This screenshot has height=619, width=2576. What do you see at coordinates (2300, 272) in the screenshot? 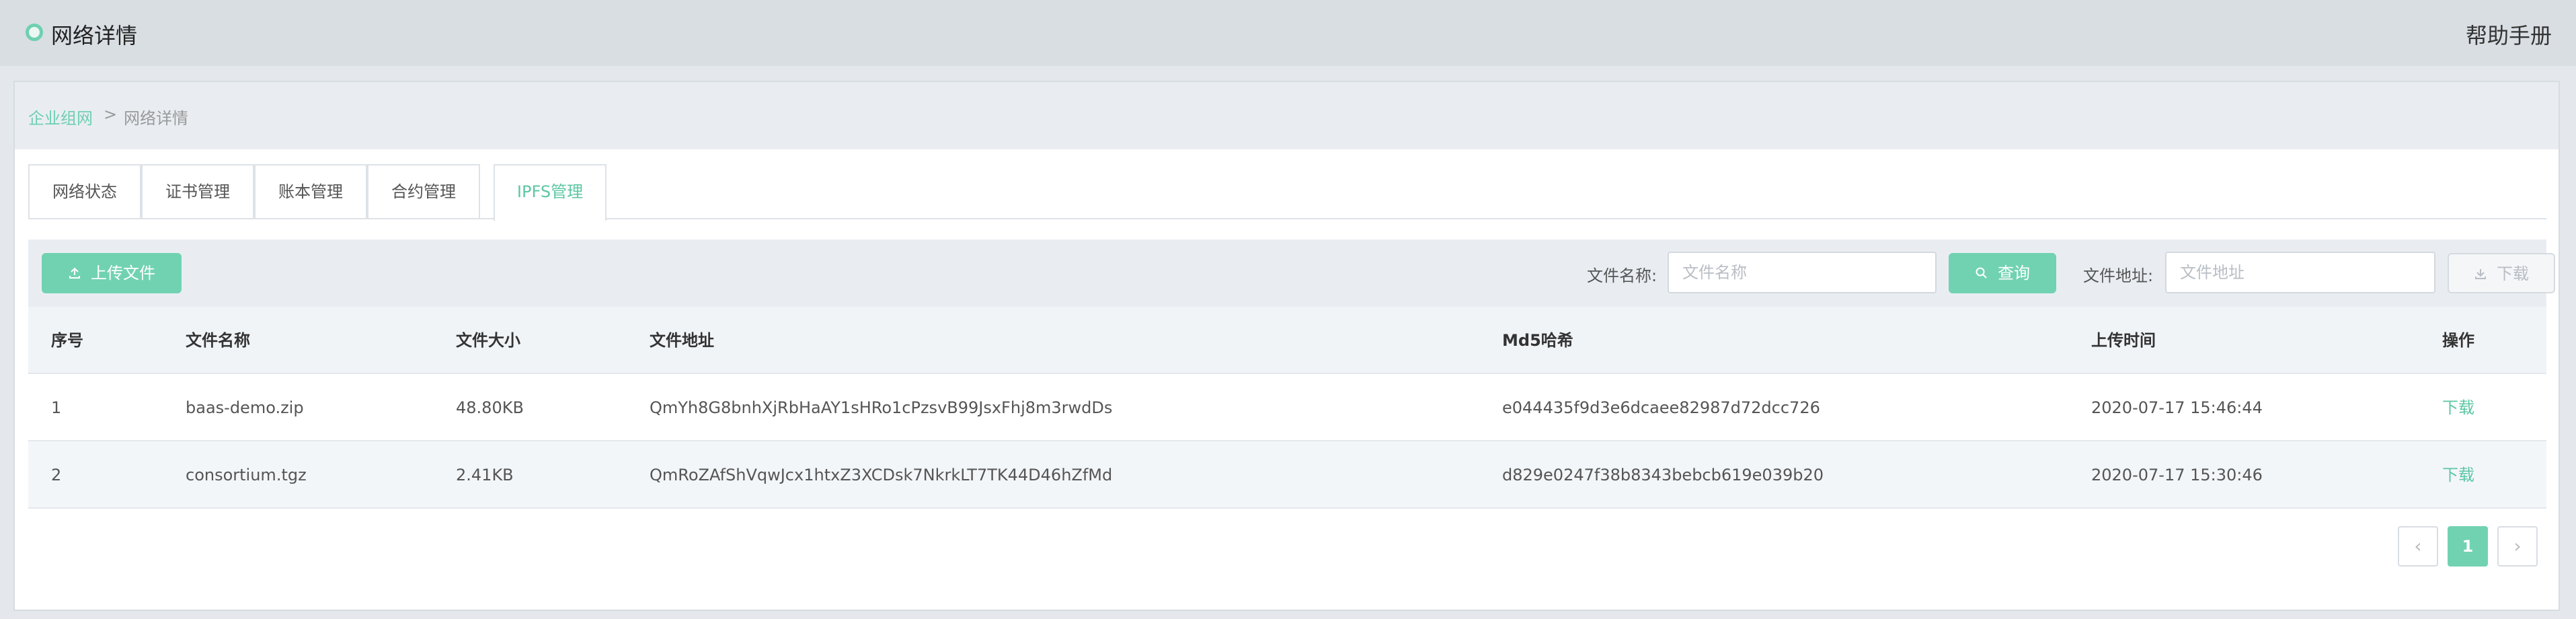
I see `file-address-input` at bounding box center [2300, 272].